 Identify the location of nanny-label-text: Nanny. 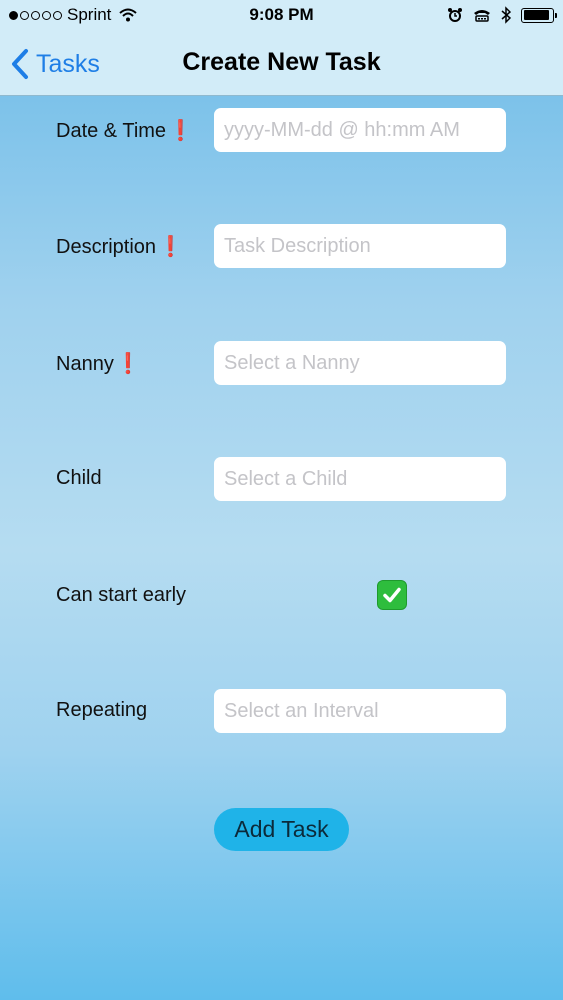
(85, 364).